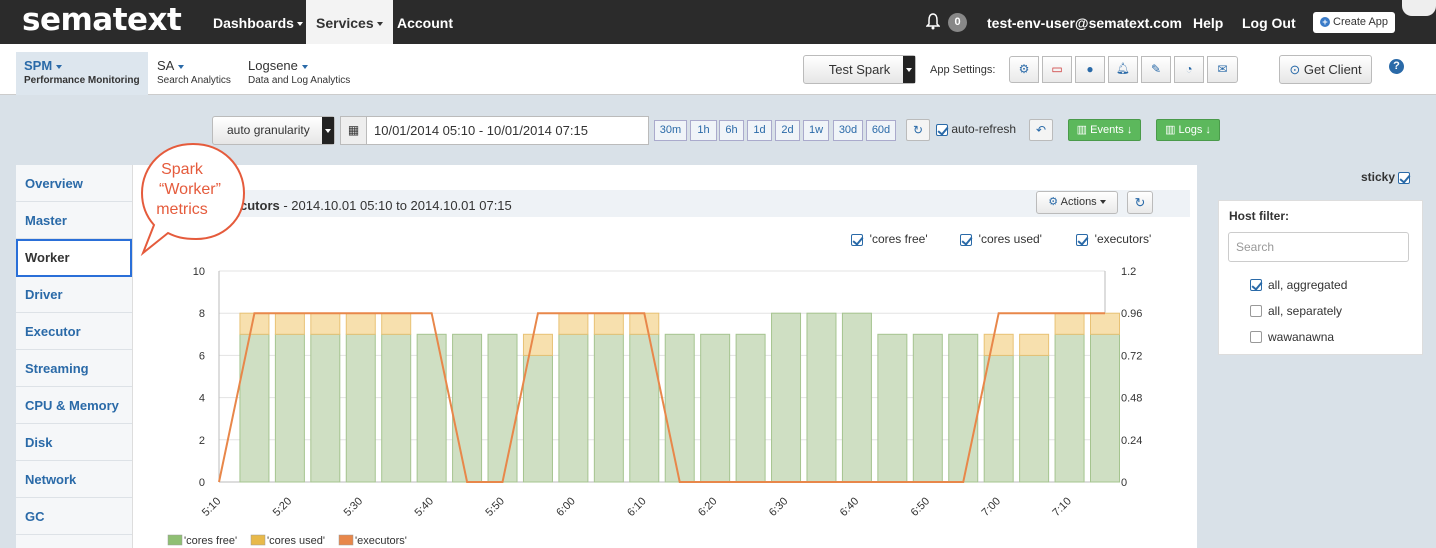 This screenshot has width=1436, height=548. I want to click on x-tick-label: 7:10, so click(1062, 507).